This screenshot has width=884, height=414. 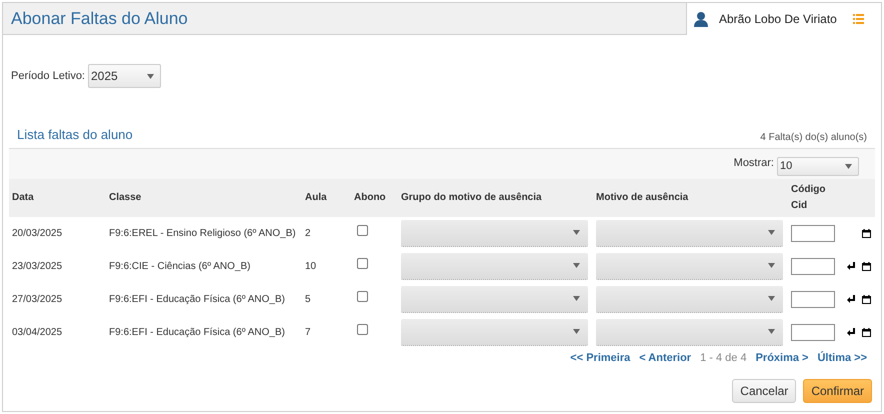 What do you see at coordinates (308, 333) in the screenshot?
I see `table-cell-text: 7` at bounding box center [308, 333].